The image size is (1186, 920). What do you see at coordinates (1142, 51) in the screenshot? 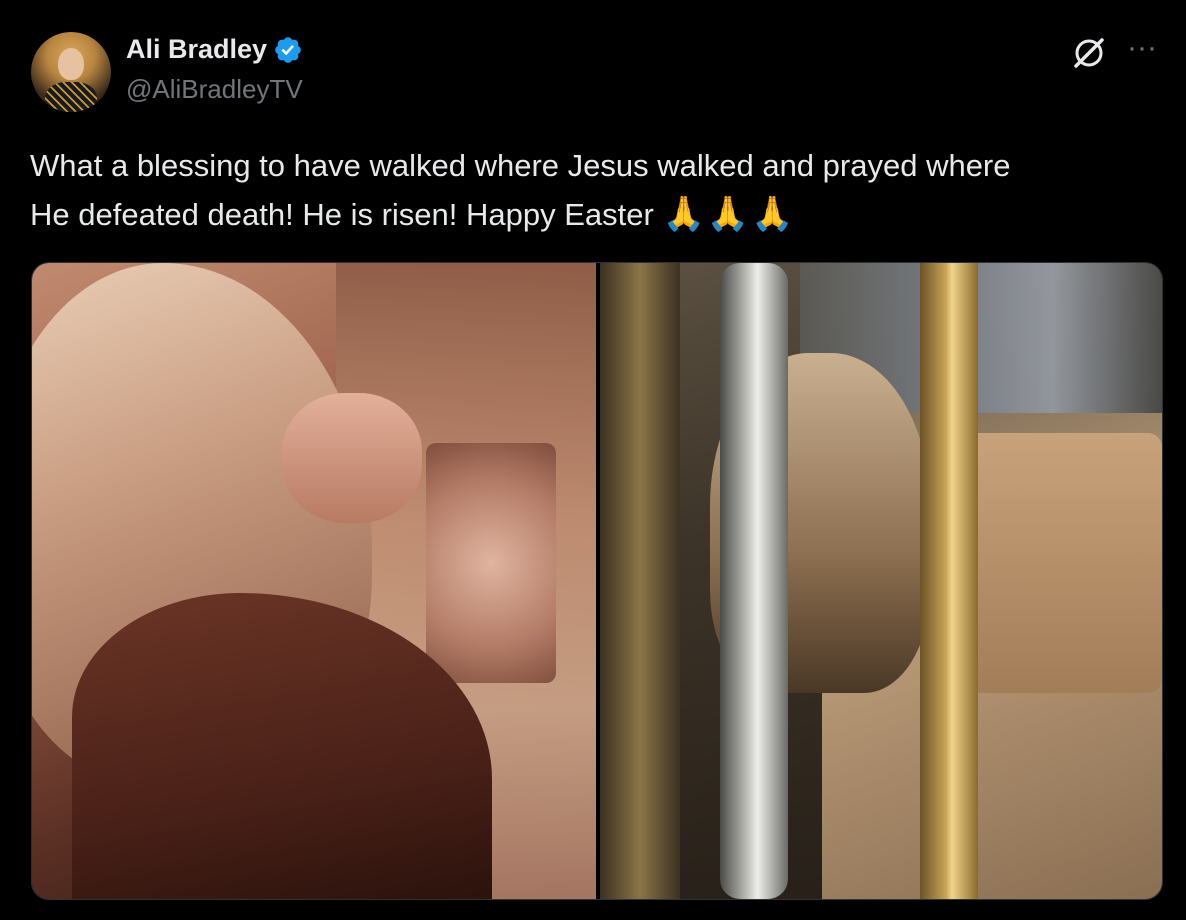
I see `more-options-icon: ···` at bounding box center [1142, 51].